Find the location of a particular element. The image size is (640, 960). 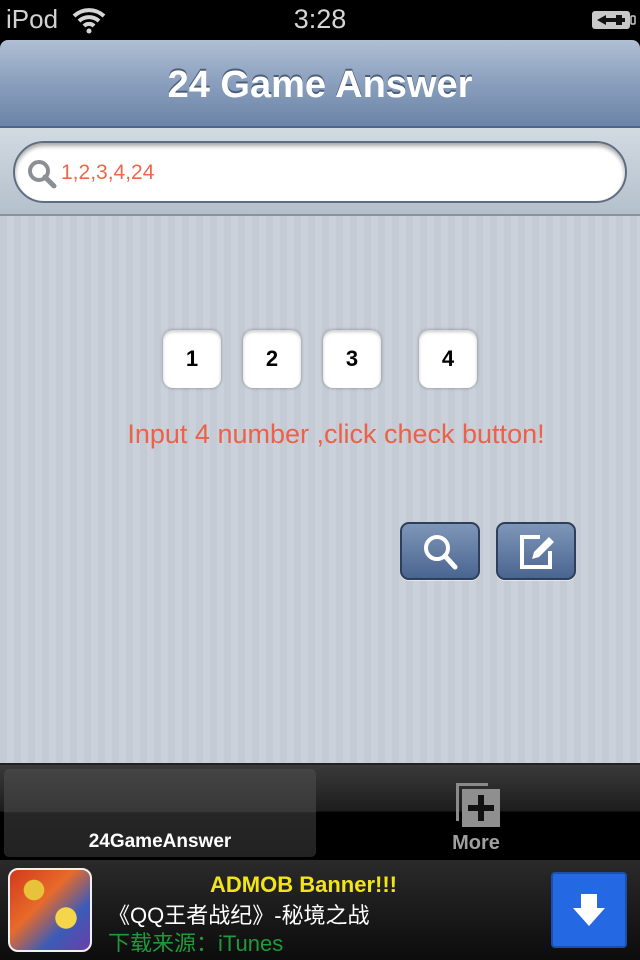

navigation-bar: 24 Game Answer is located at coordinates (320, 84).